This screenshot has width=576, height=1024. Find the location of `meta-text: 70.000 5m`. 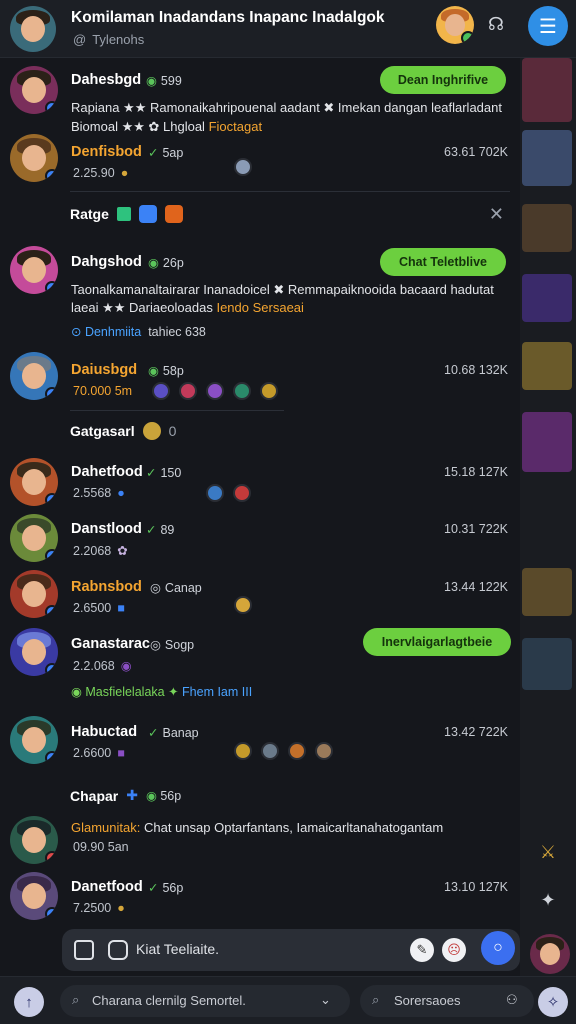

meta-text: 70.000 5m is located at coordinates (103, 391).